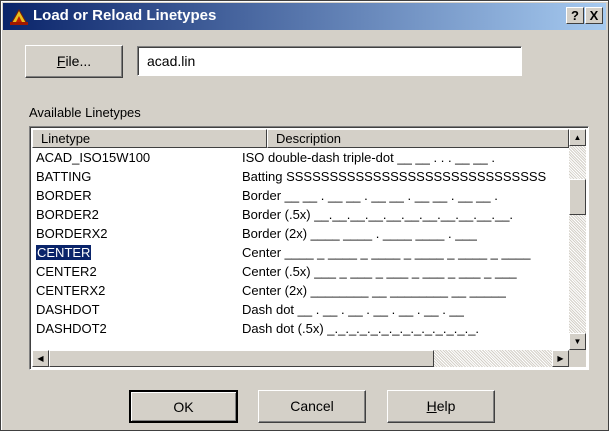 The height and width of the screenshot is (431, 609). Describe the element at coordinates (64, 176) in the screenshot. I see `linetype-name-text: BATTING` at that location.